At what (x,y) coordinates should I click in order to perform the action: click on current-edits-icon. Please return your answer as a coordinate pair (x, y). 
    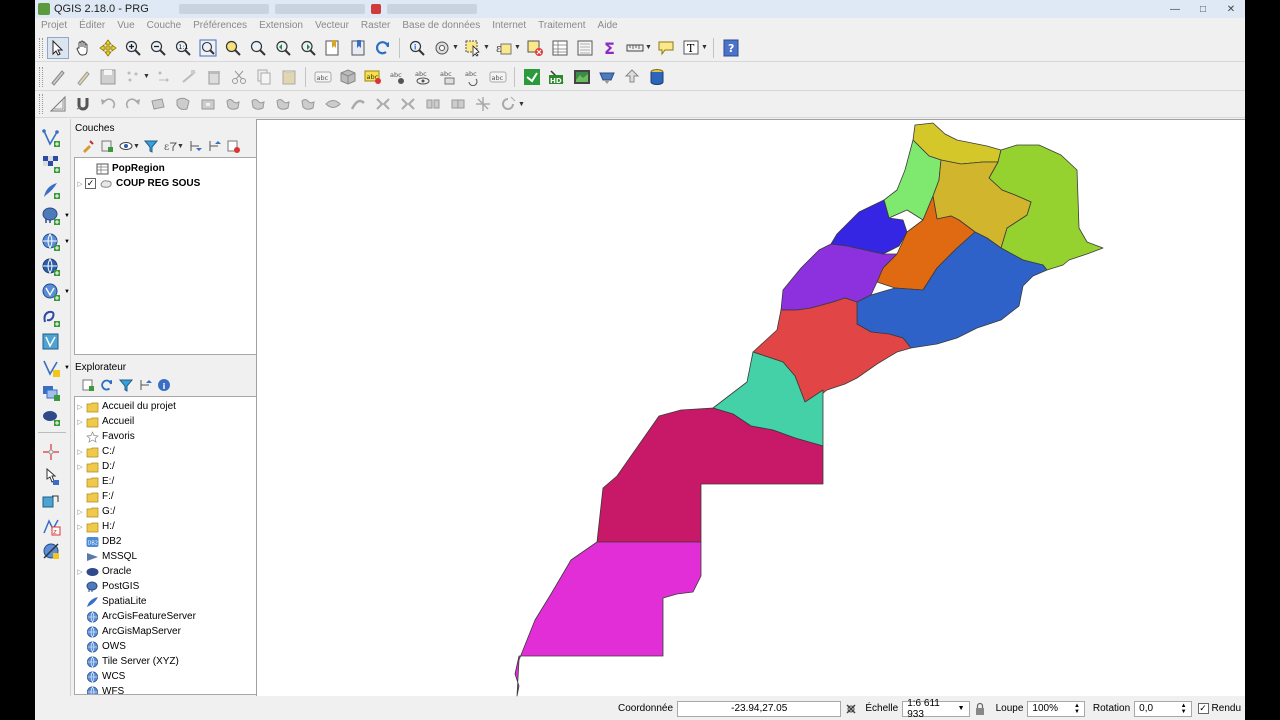
    Looking at the image, I should click on (58, 77).